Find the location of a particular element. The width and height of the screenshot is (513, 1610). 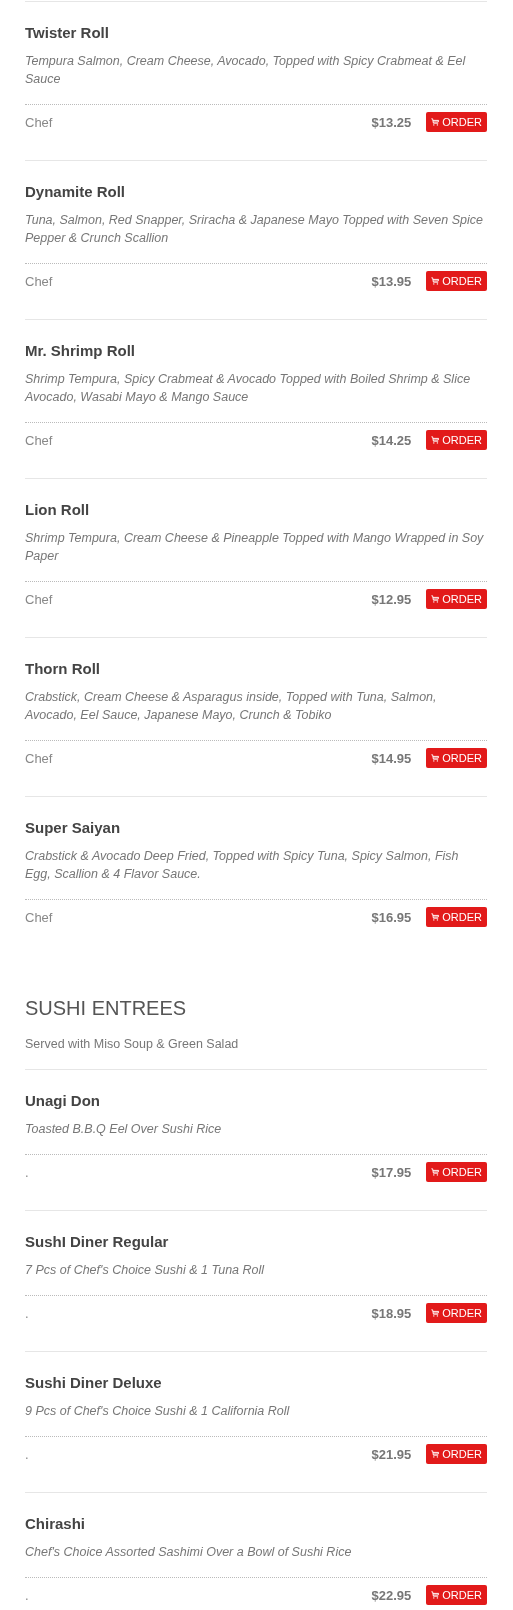

item-description: Shrimp Tempura, Cream Cheese & Pineapple Topped with Mango Wrapped in Soy Paper is located at coordinates (255, 547).